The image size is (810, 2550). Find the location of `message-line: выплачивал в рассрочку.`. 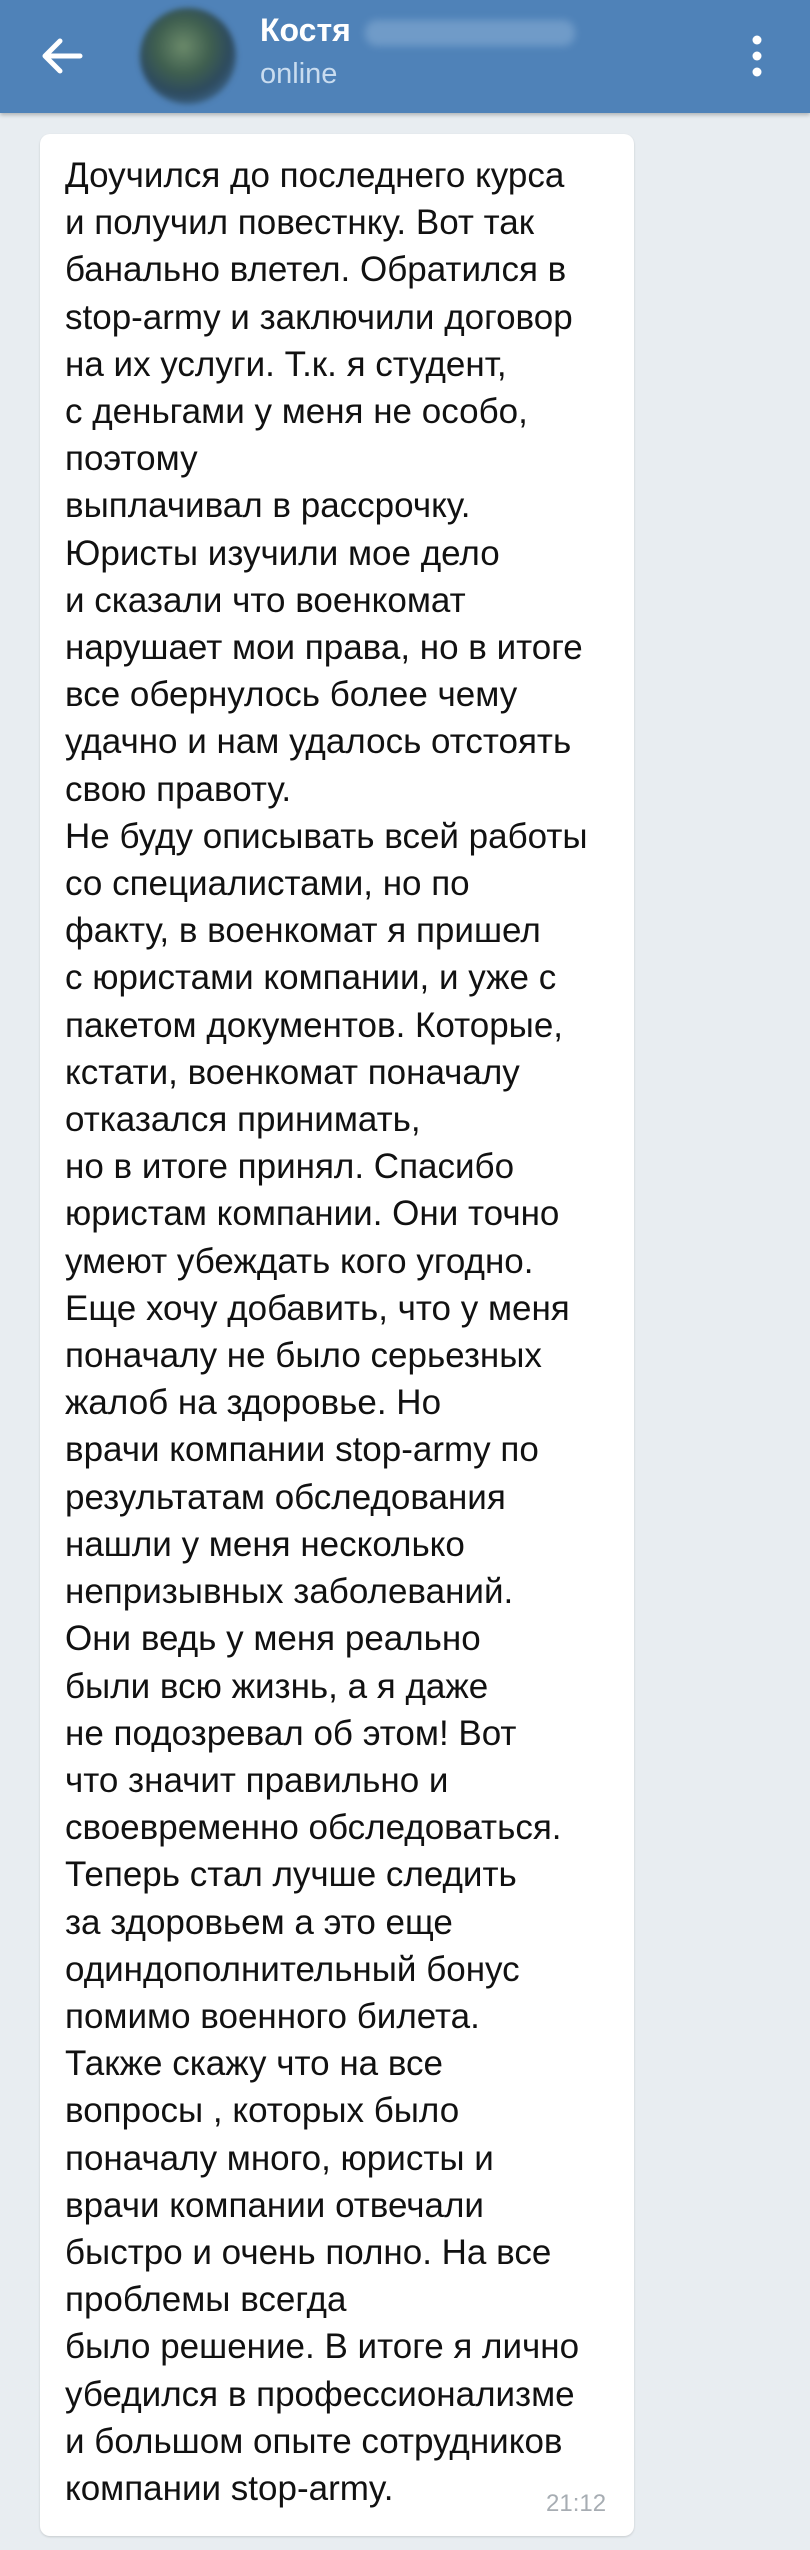

message-line: выплачивал в рассрочку. is located at coordinates (268, 506).